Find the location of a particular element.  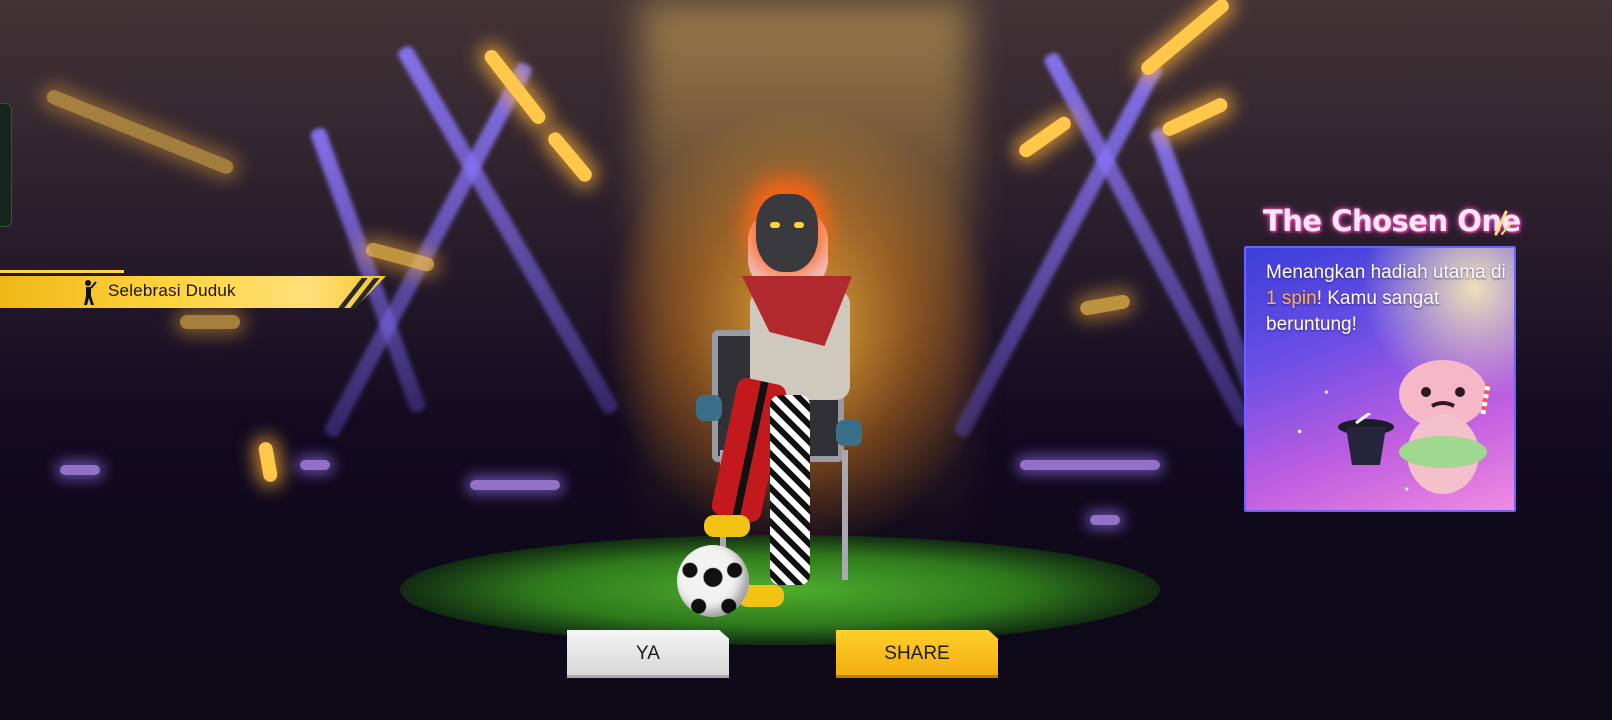

ya-button: YA is located at coordinates (648, 654).